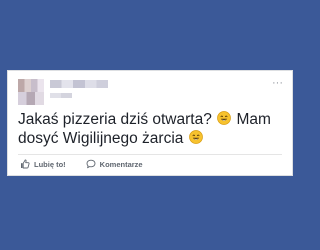 Image resolution: width=320 pixels, height=250 pixels. What do you see at coordinates (277, 83) in the screenshot?
I see `post-options-button: ···` at bounding box center [277, 83].